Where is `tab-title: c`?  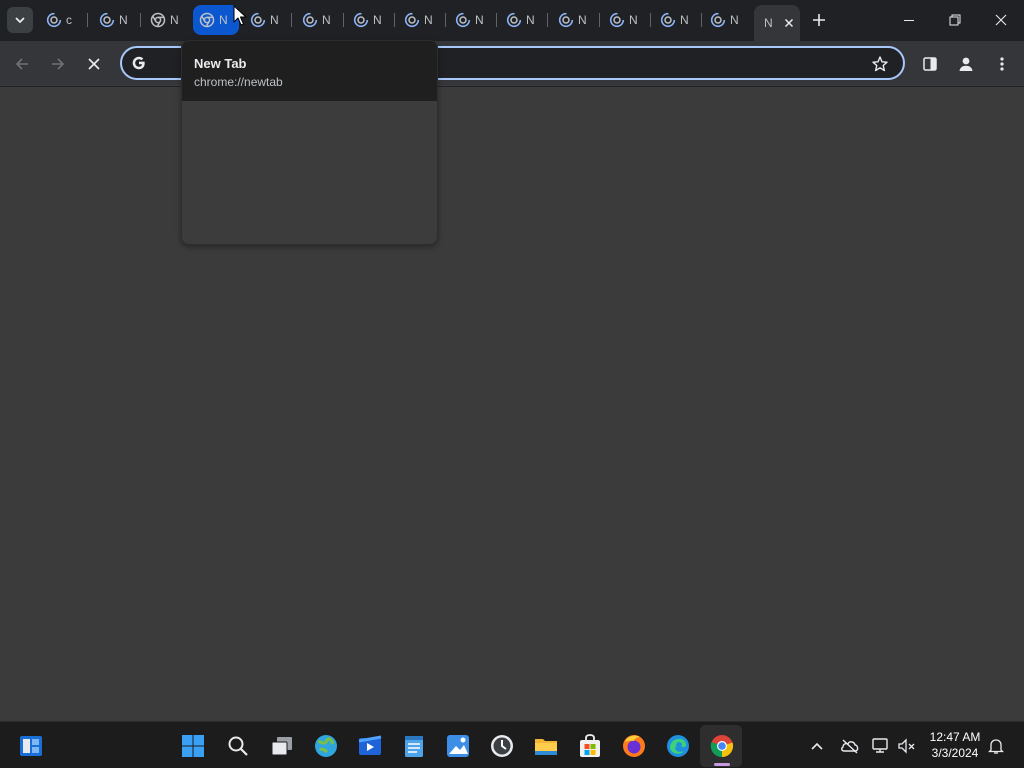
tab-title: c is located at coordinates (69, 20).